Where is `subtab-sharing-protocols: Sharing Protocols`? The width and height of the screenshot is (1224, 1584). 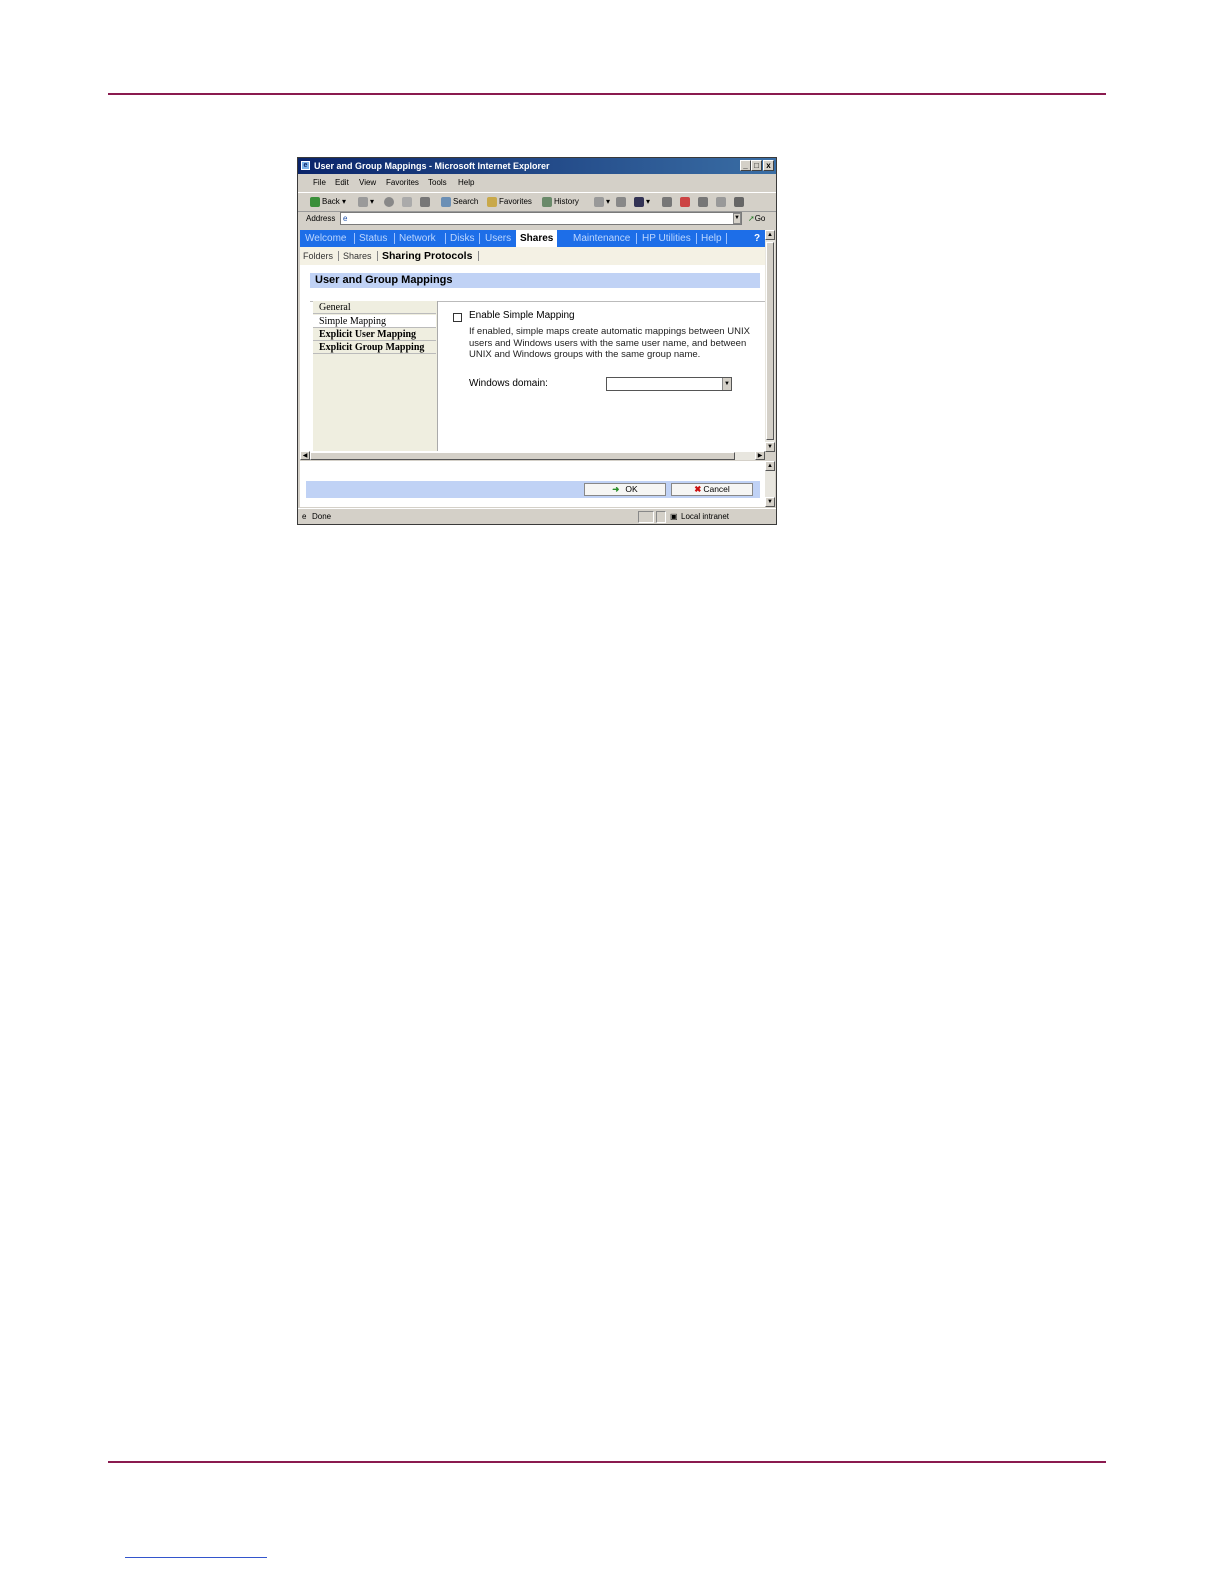 subtab-sharing-protocols: Sharing Protocols is located at coordinates (427, 256).